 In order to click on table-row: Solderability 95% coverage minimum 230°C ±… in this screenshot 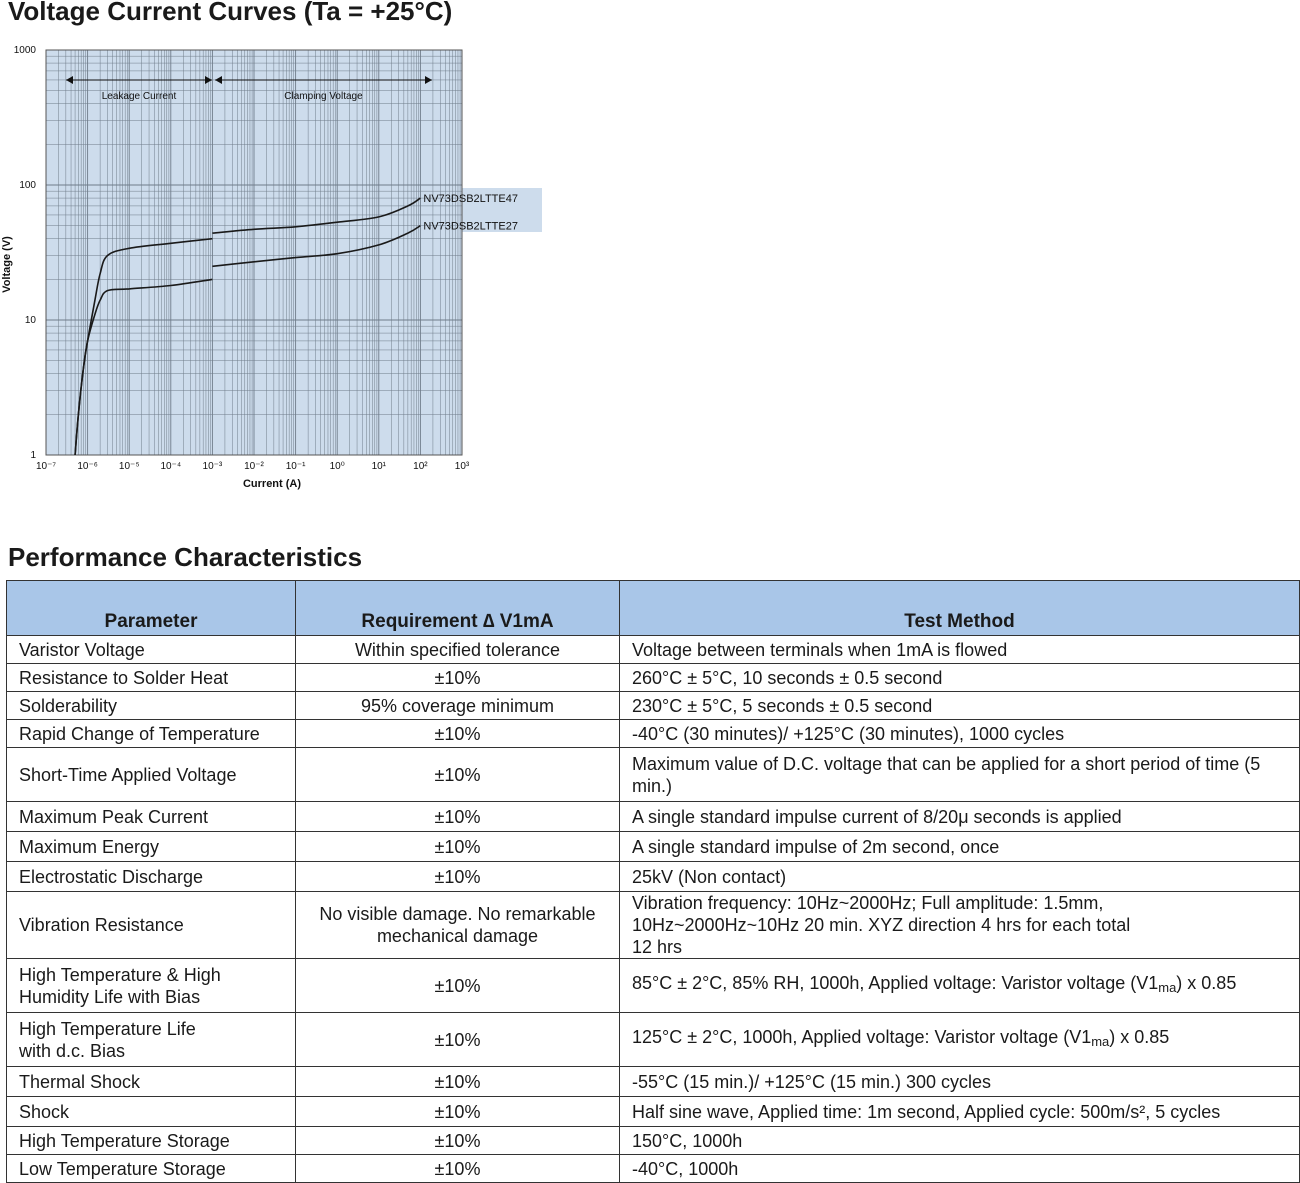, I will do `click(653, 705)`.